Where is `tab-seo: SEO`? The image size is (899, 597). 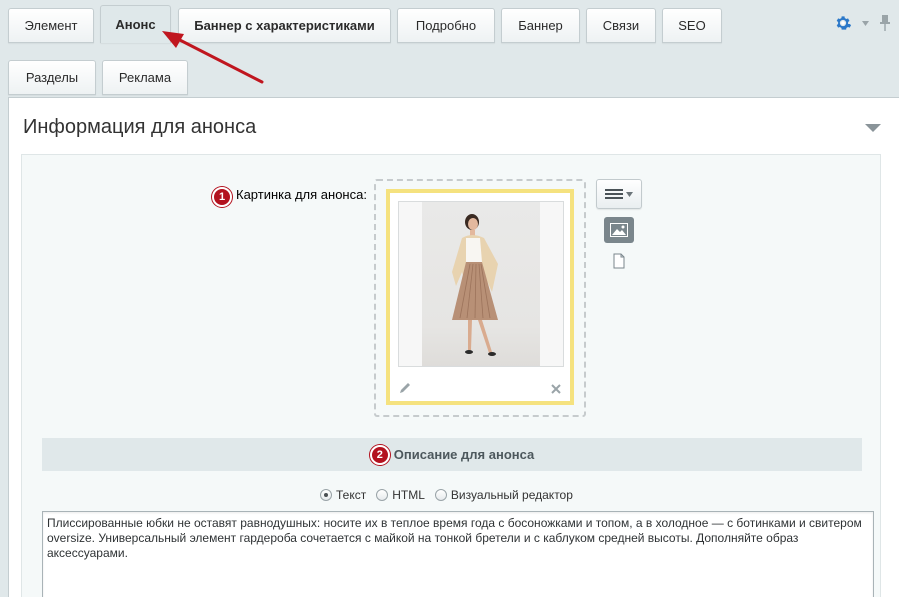 tab-seo: SEO is located at coordinates (692, 25).